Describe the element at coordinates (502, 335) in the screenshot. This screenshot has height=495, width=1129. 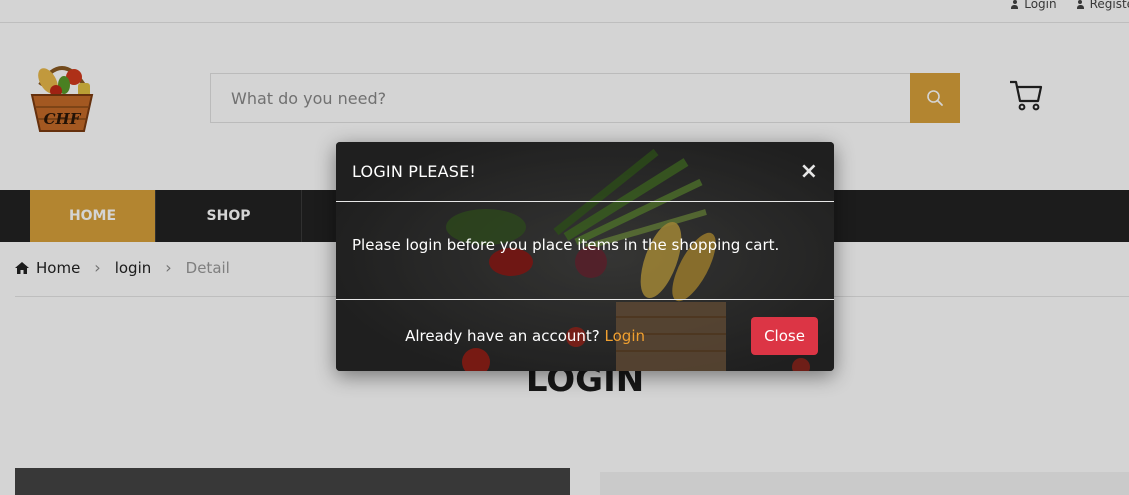
I see `account-prompt-text: Already have an account?` at that location.